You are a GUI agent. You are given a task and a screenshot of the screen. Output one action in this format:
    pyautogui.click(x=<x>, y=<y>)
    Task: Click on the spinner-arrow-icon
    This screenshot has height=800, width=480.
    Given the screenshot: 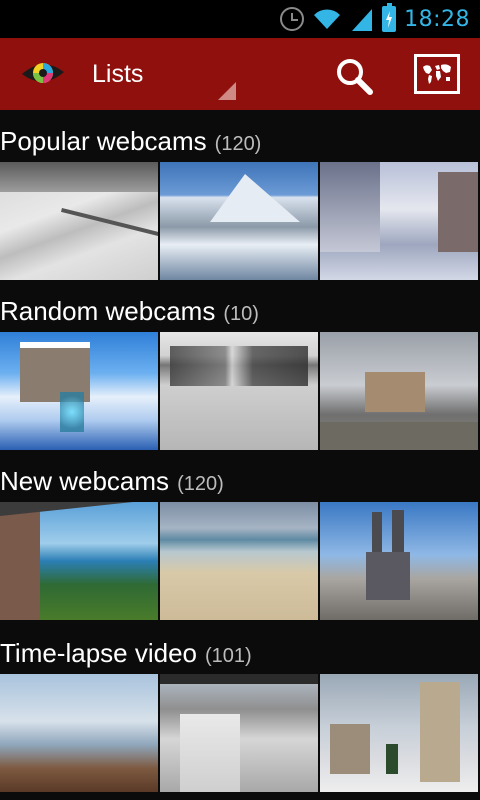 What is the action you would take?
    pyautogui.click(x=227, y=91)
    